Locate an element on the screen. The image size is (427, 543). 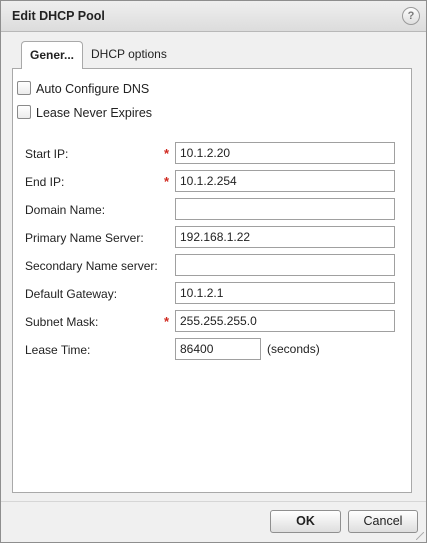
default-gateway-input is located at coordinates (285, 293).